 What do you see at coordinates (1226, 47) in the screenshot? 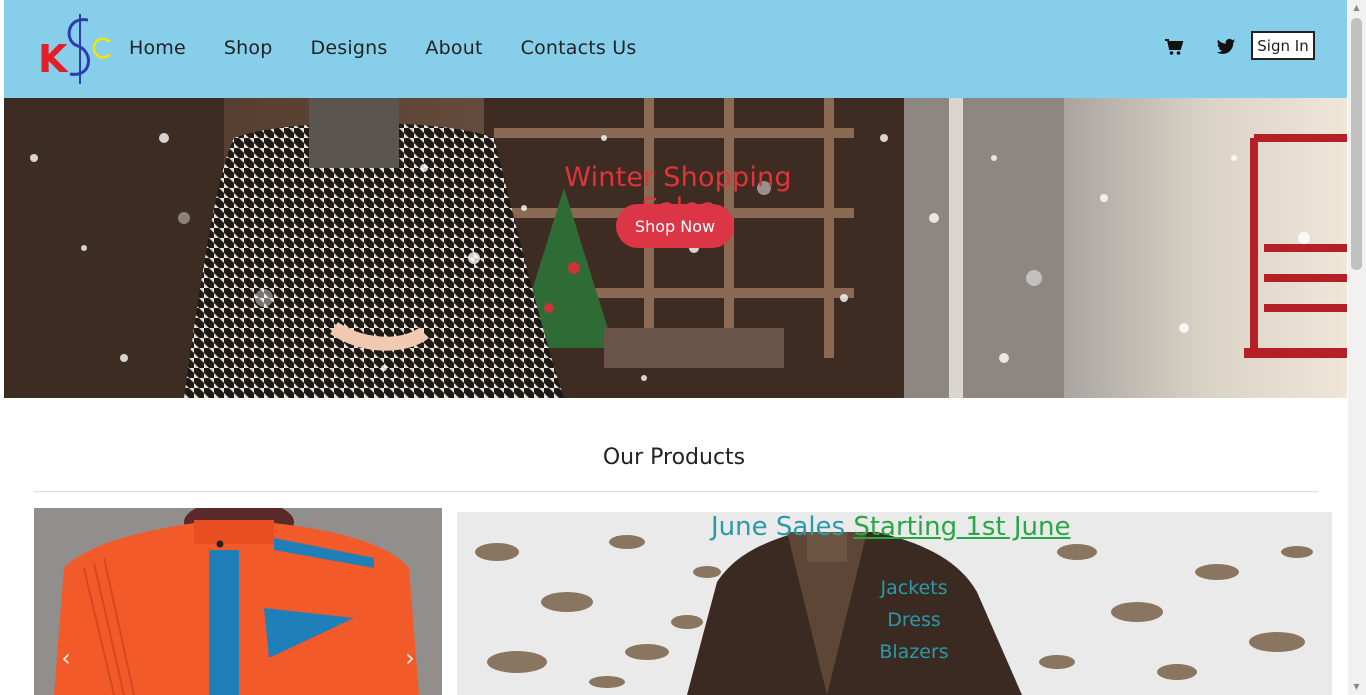
I see `twitter-icon` at bounding box center [1226, 47].